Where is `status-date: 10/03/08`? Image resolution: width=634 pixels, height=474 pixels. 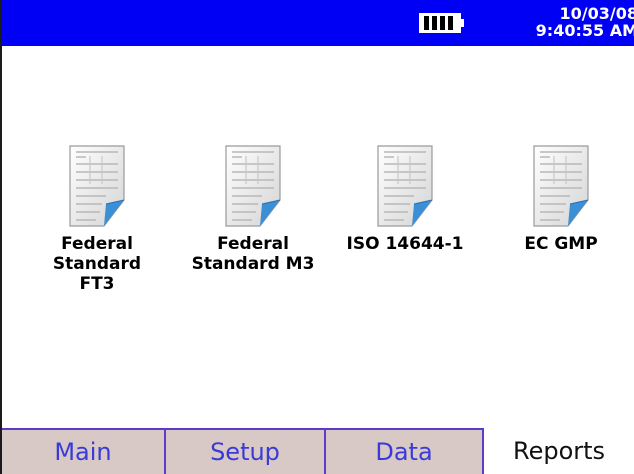 status-date: 10/03/08 is located at coordinates (596, 13).